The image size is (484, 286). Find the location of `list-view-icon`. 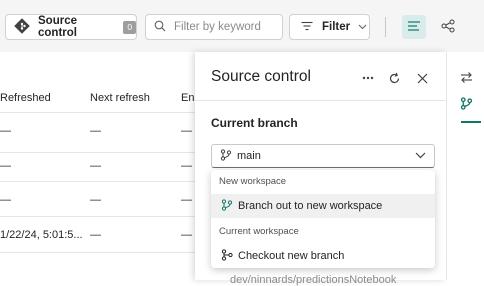

list-view-icon is located at coordinates (414, 27).